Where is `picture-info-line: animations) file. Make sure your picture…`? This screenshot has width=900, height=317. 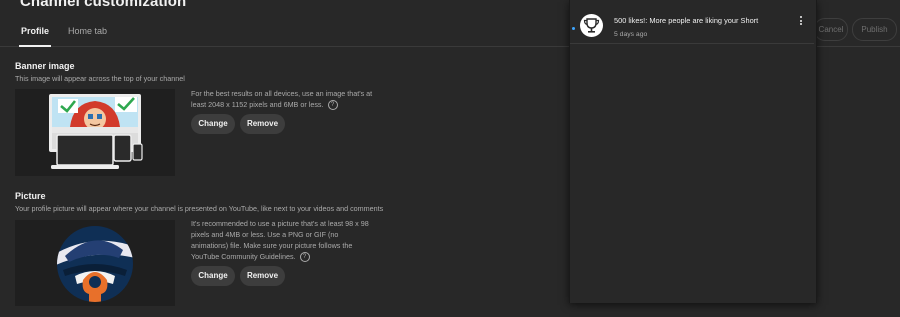
picture-info-line: animations) file. Make sure your picture… is located at coordinates (272, 245).